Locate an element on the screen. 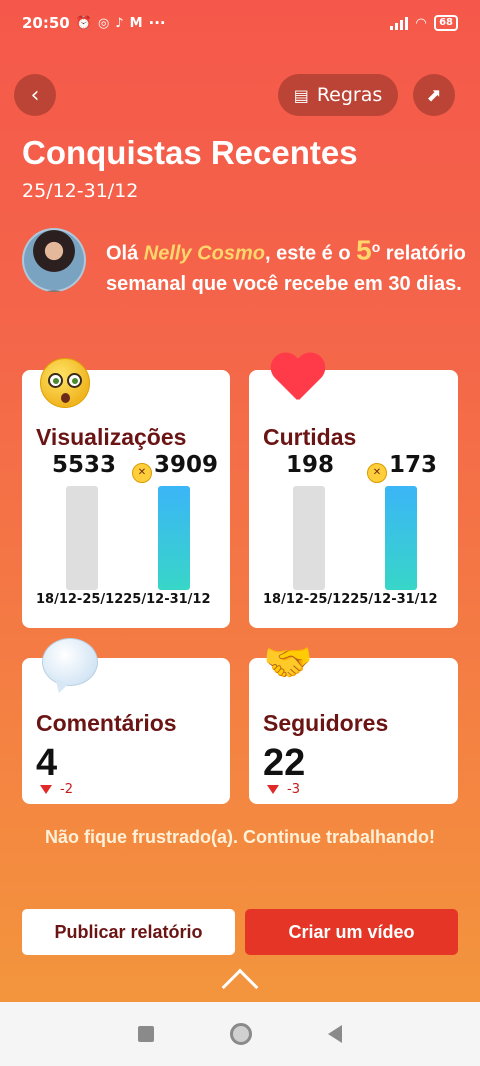  likes-periods: 18/12-25/12 25/12-31/12 is located at coordinates (356, 599).